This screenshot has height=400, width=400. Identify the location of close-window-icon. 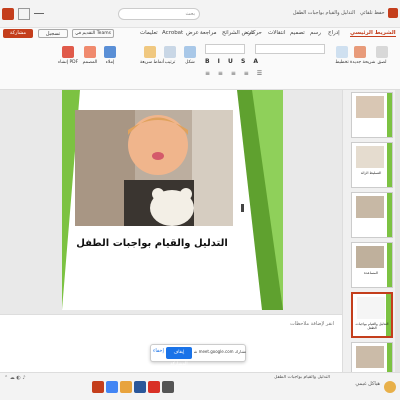
(8, 14).